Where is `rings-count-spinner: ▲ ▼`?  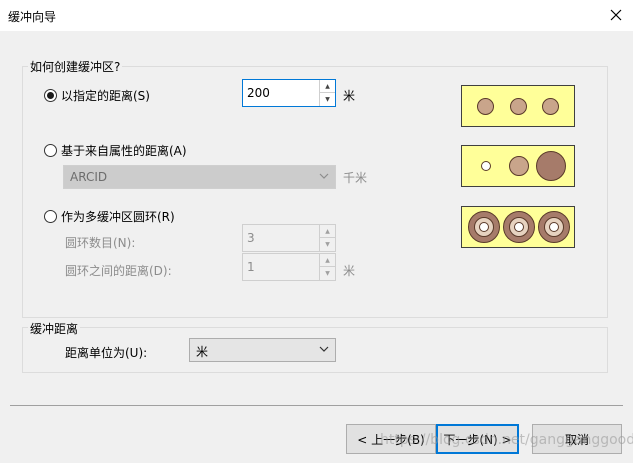 rings-count-spinner: ▲ ▼ is located at coordinates (327, 238).